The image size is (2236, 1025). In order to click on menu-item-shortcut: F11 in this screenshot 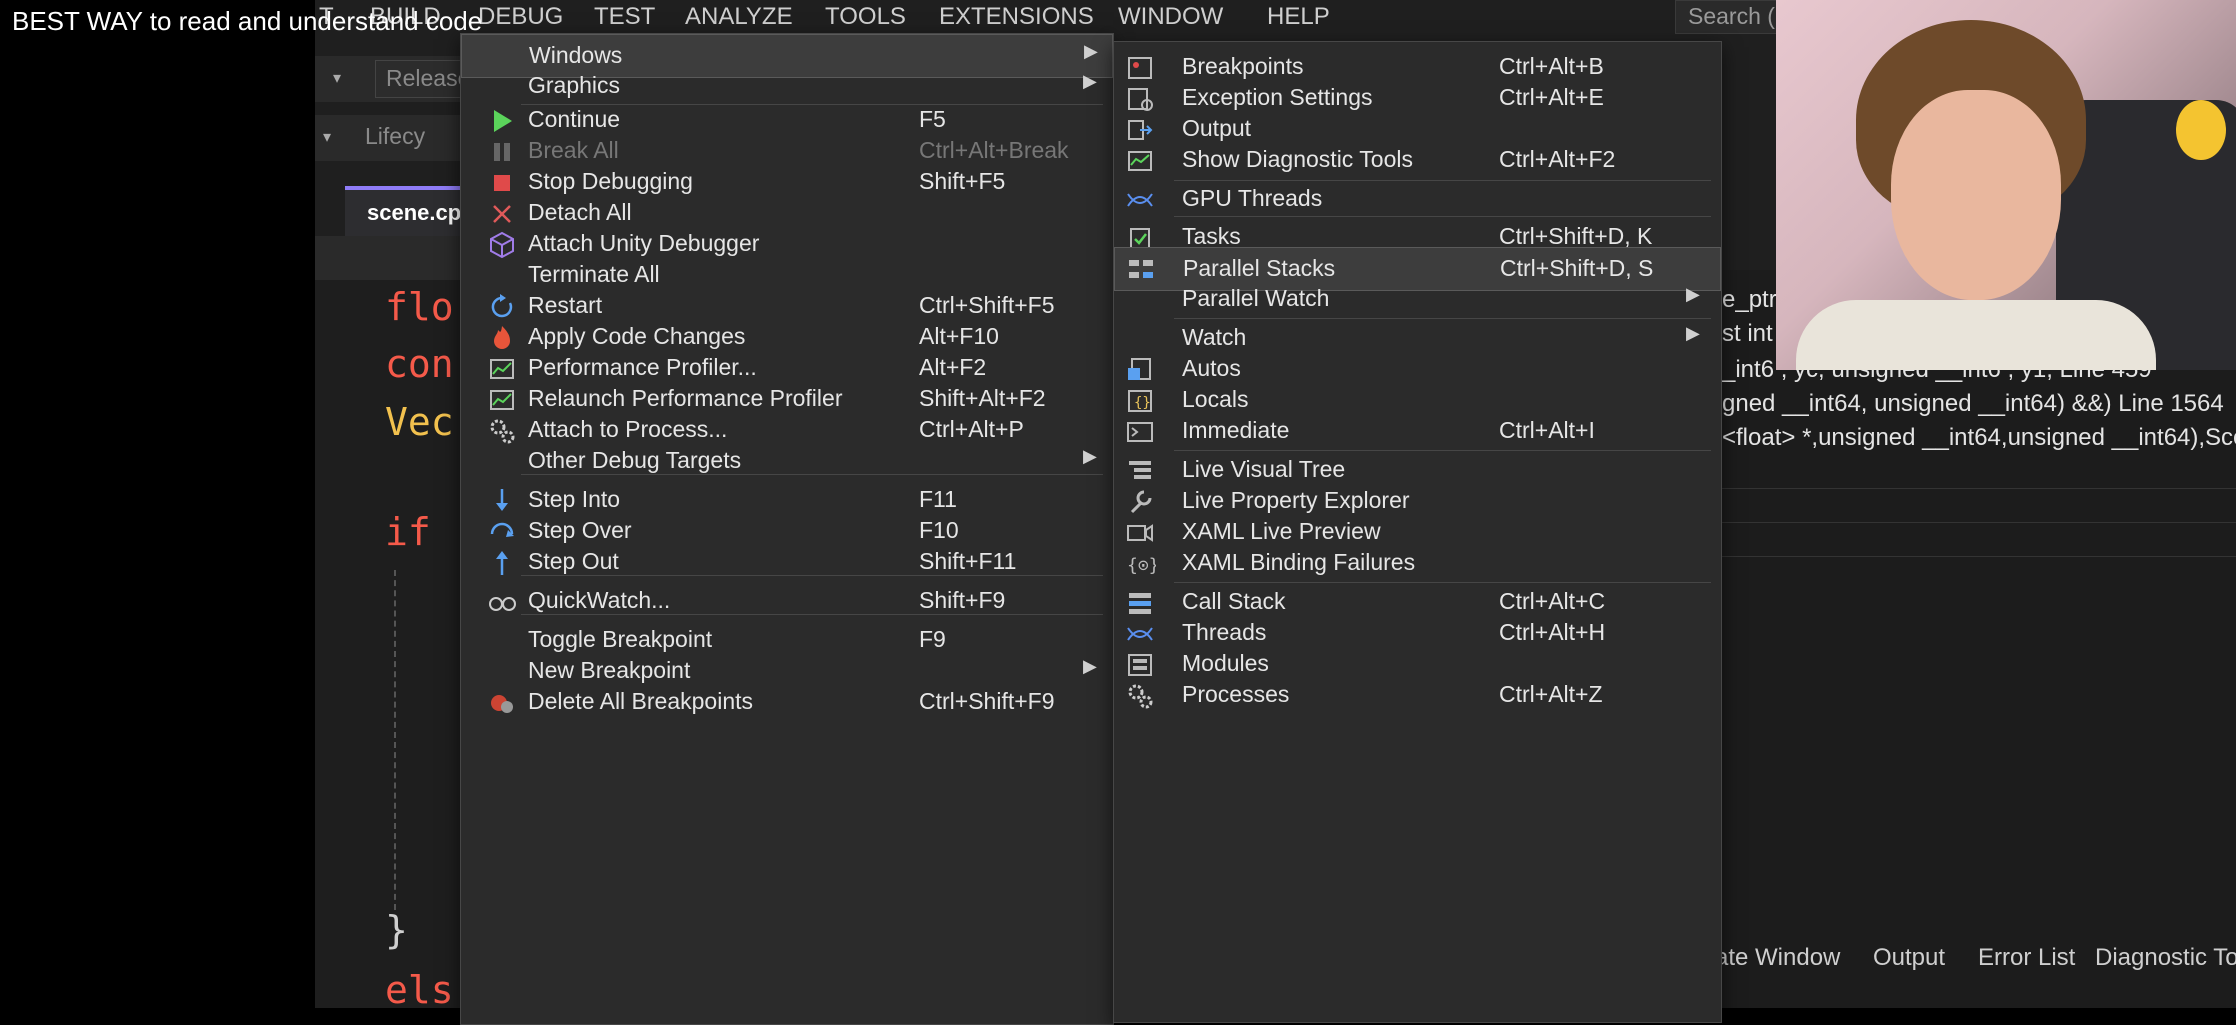, I will do `click(938, 499)`.